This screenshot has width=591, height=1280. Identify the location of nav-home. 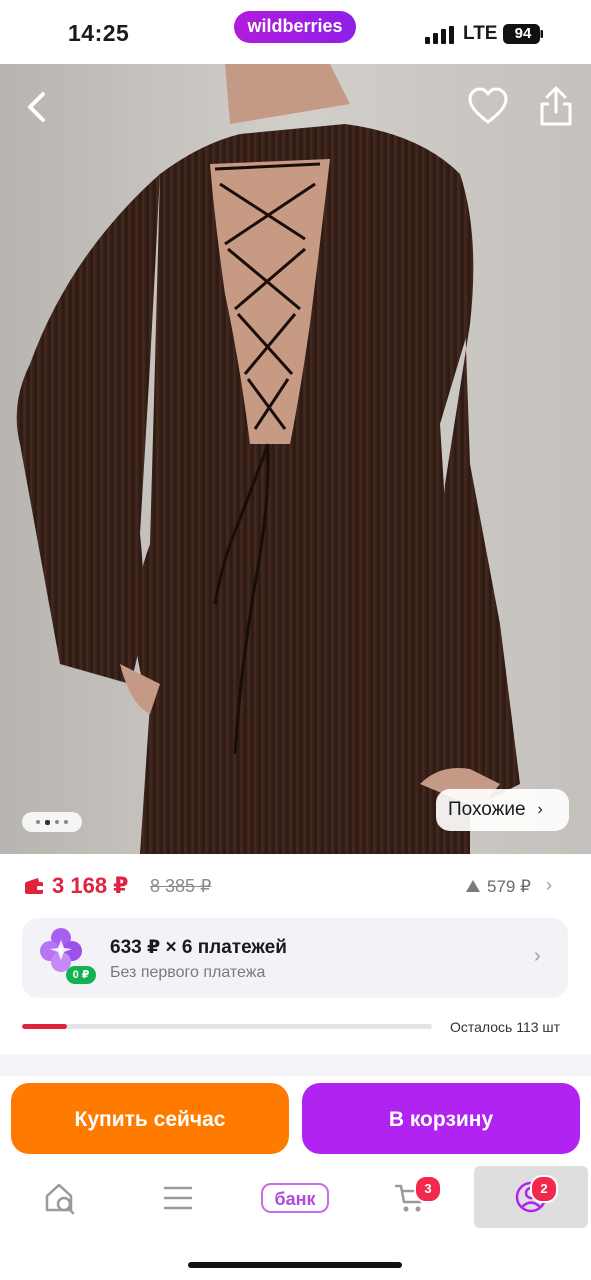
(60, 1198).